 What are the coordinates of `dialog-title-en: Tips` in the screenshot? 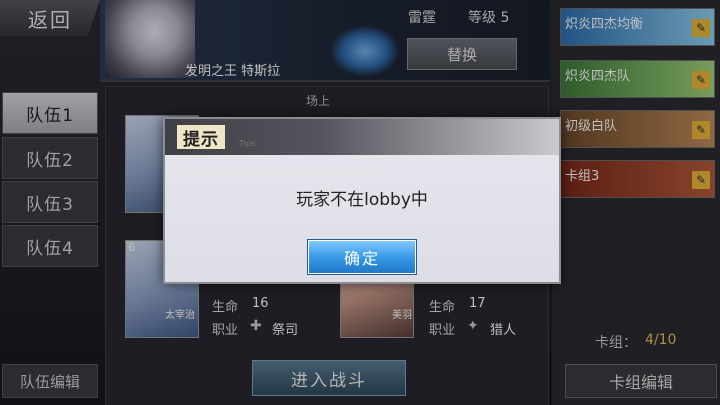 It's located at (247, 143).